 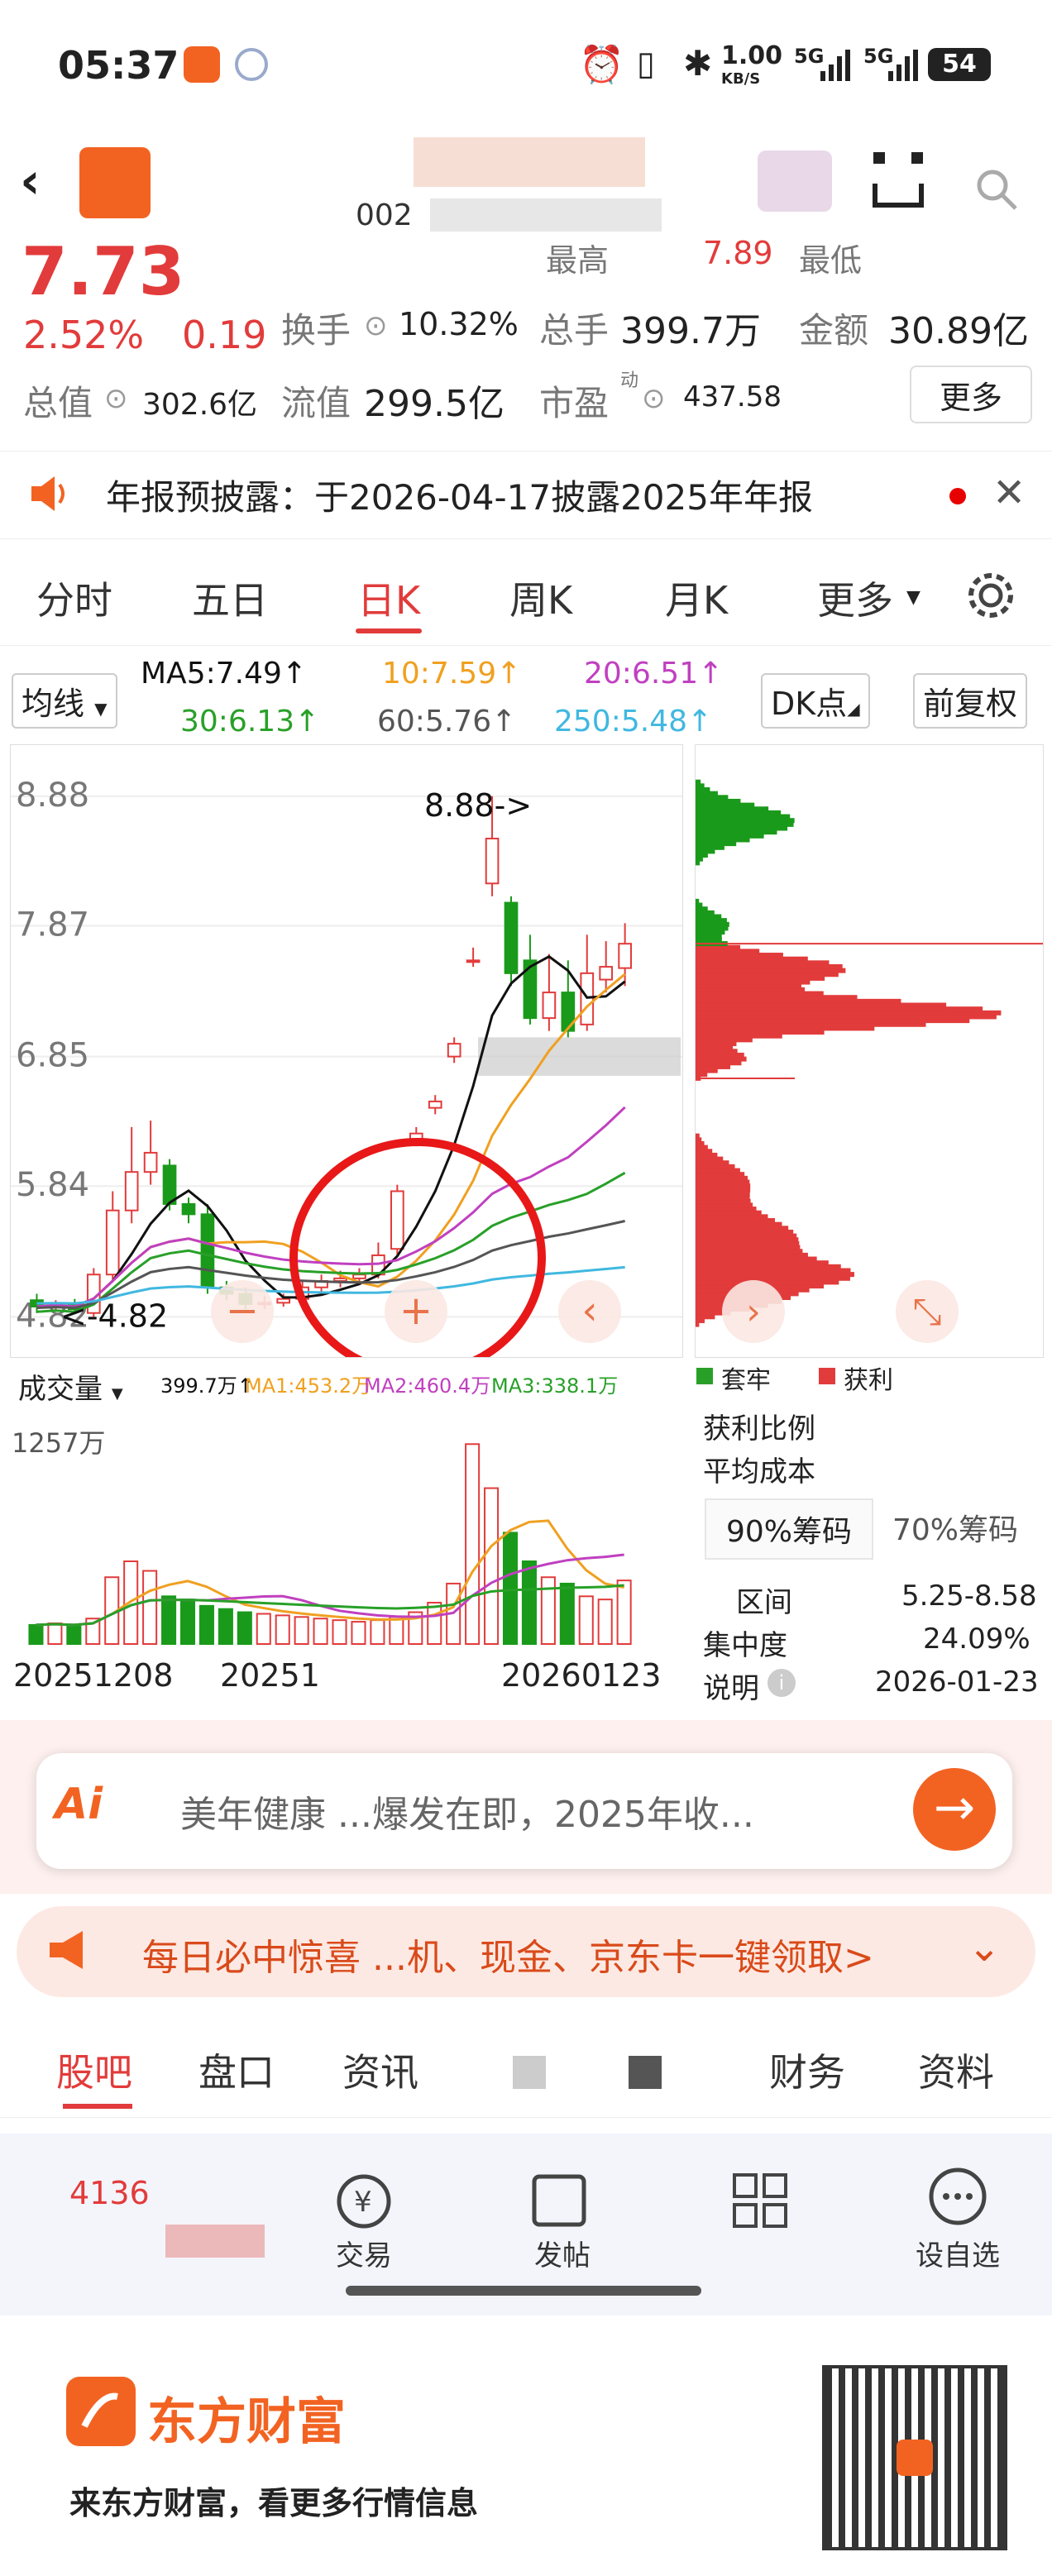 What do you see at coordinates (93, 1675) in the screenshot?
I see `date-start: 20251208` at bounding box center [93, 1675].